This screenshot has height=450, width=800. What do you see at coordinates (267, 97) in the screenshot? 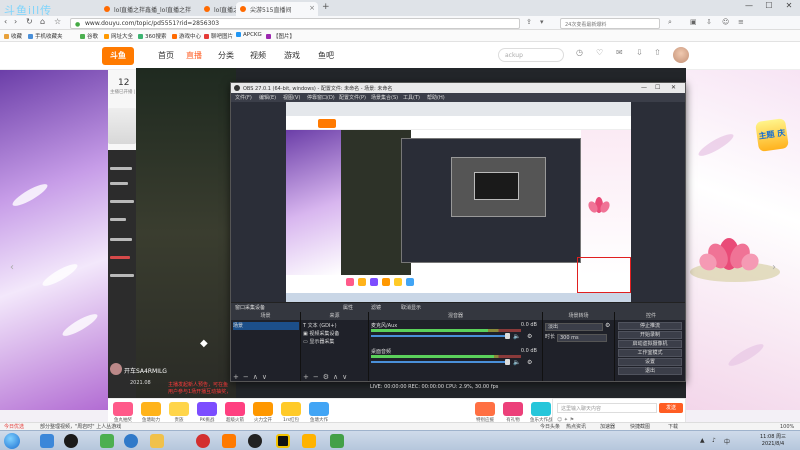
I see `menu-edit: 编辑(E)` at bounding box center [267, 97].